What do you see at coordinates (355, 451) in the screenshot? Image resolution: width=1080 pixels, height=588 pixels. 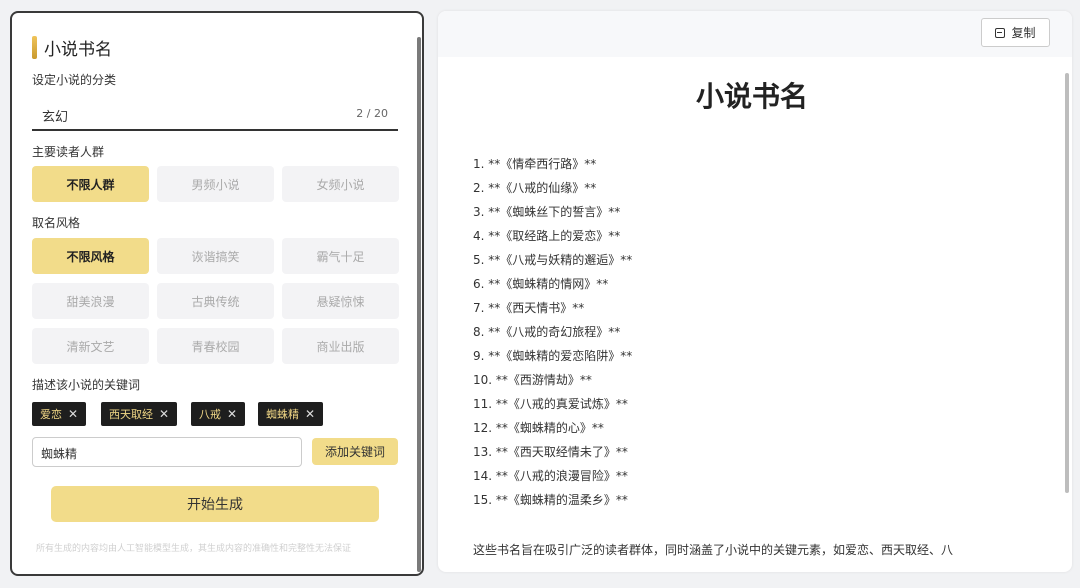 I see `add-keyword-button: 添加关键词` at bounding box center [355, 451].